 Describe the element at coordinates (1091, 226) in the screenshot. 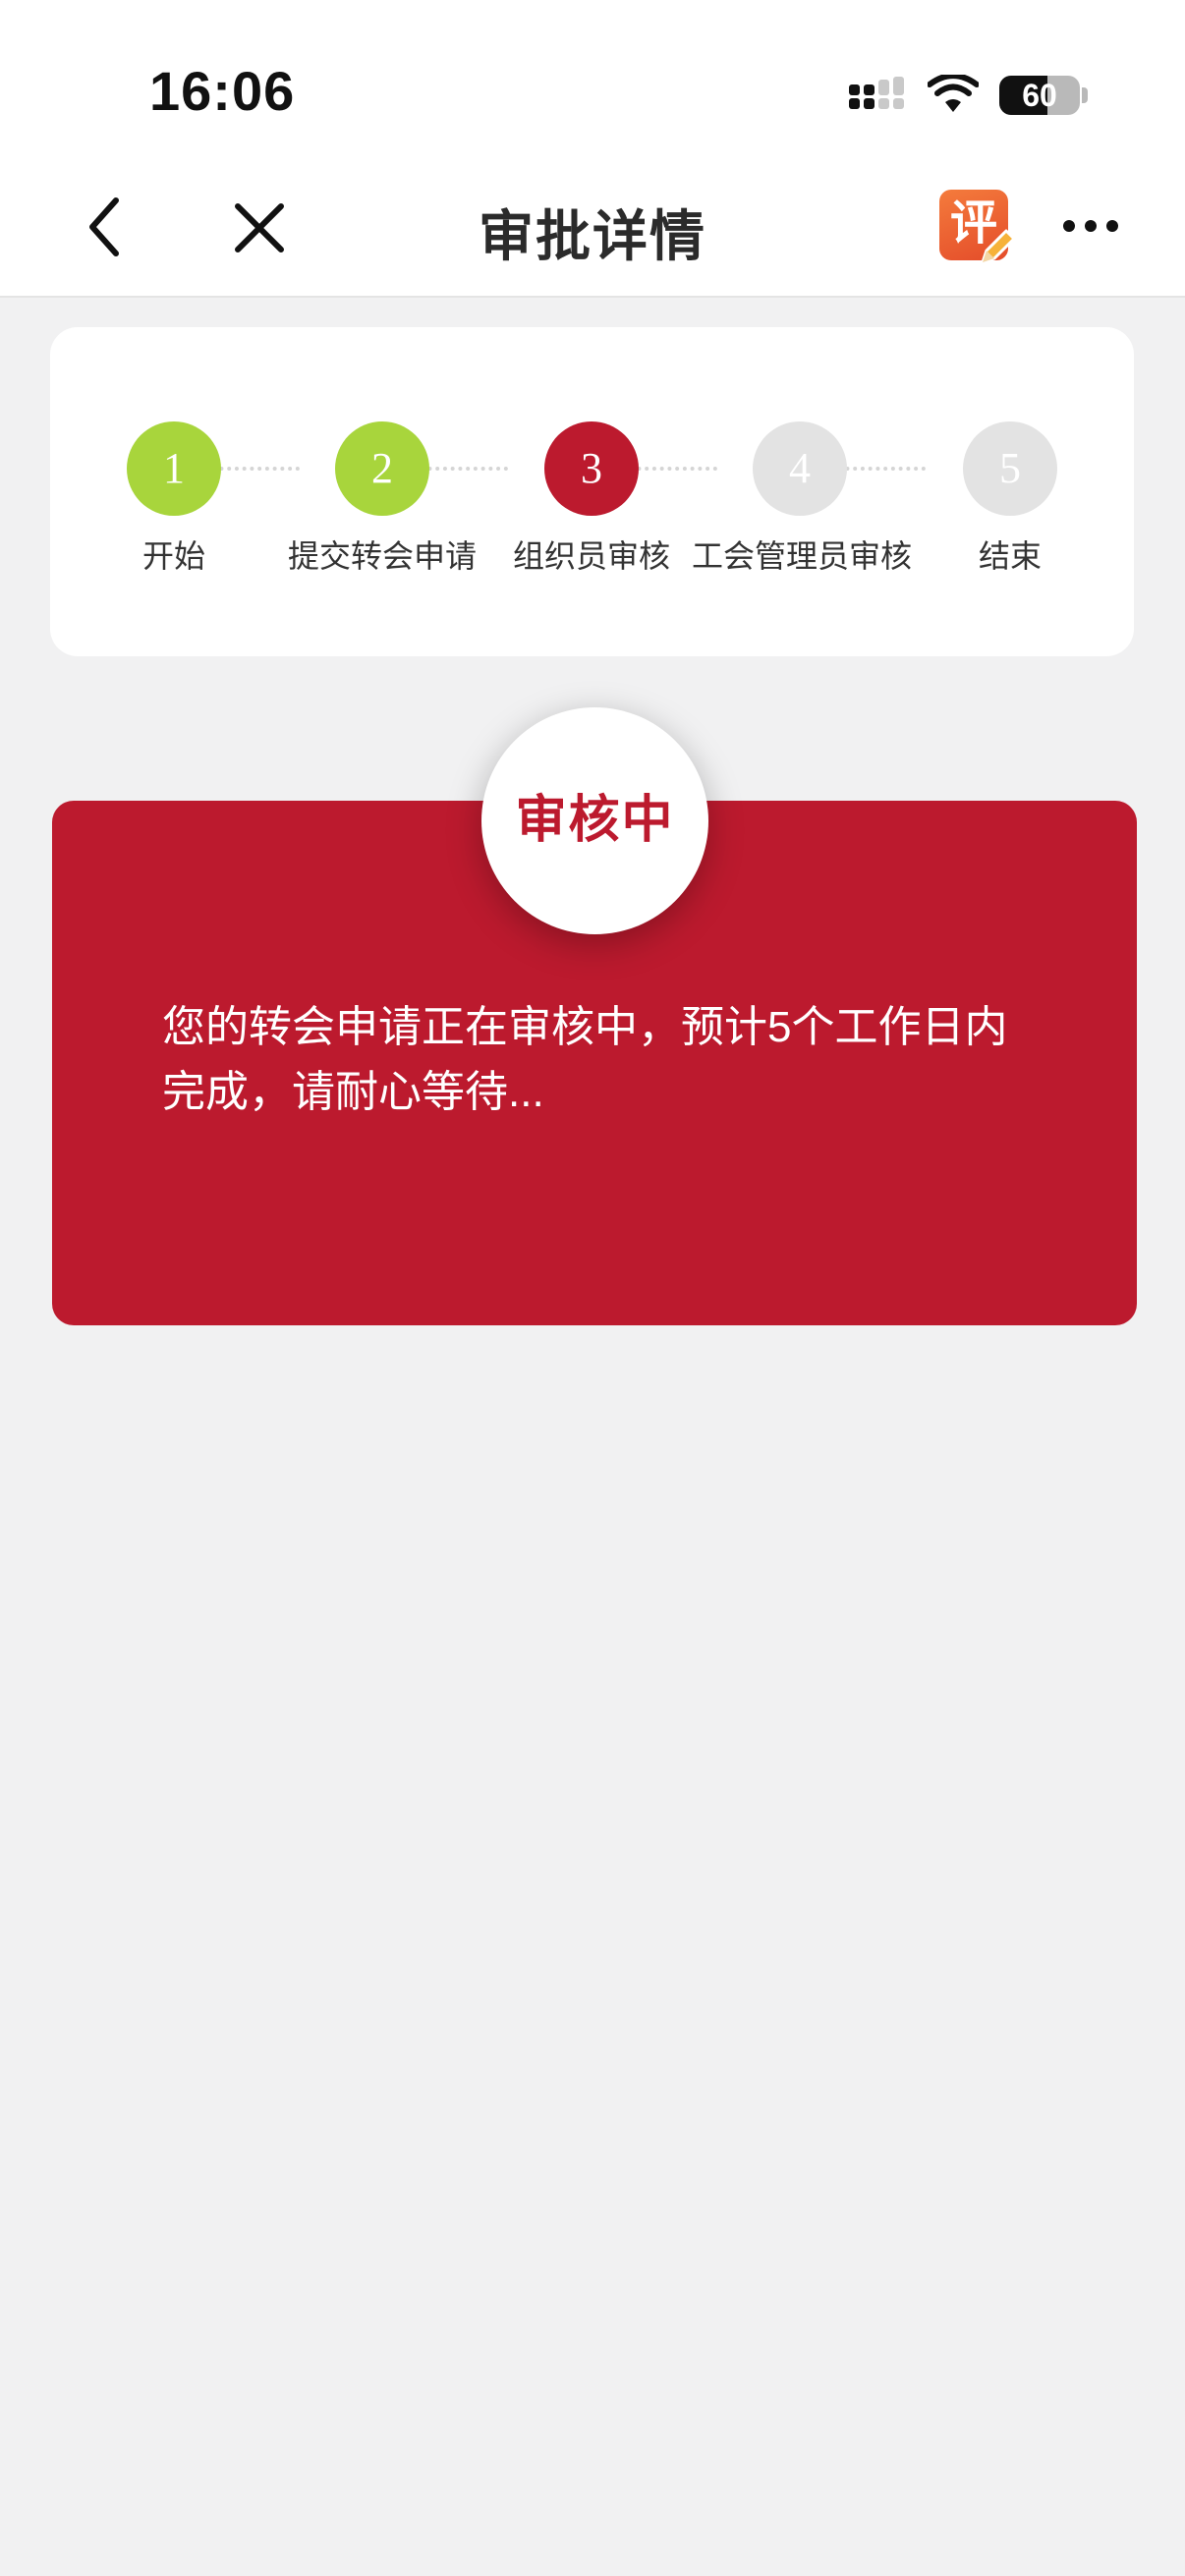

I see `more-dots-icon` at that location.